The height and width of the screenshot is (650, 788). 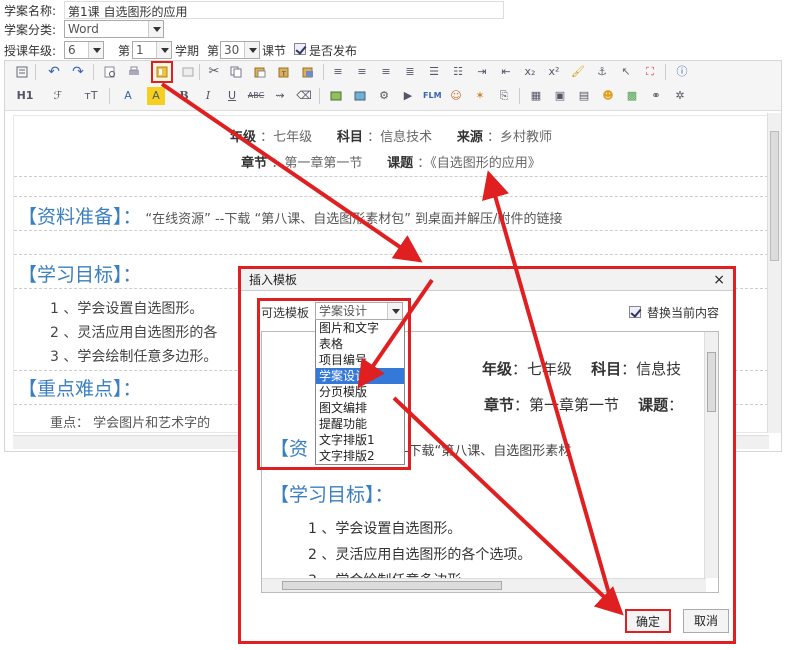 I want to click on template-option-selected: 学案设计, so click(x=360, y=376).